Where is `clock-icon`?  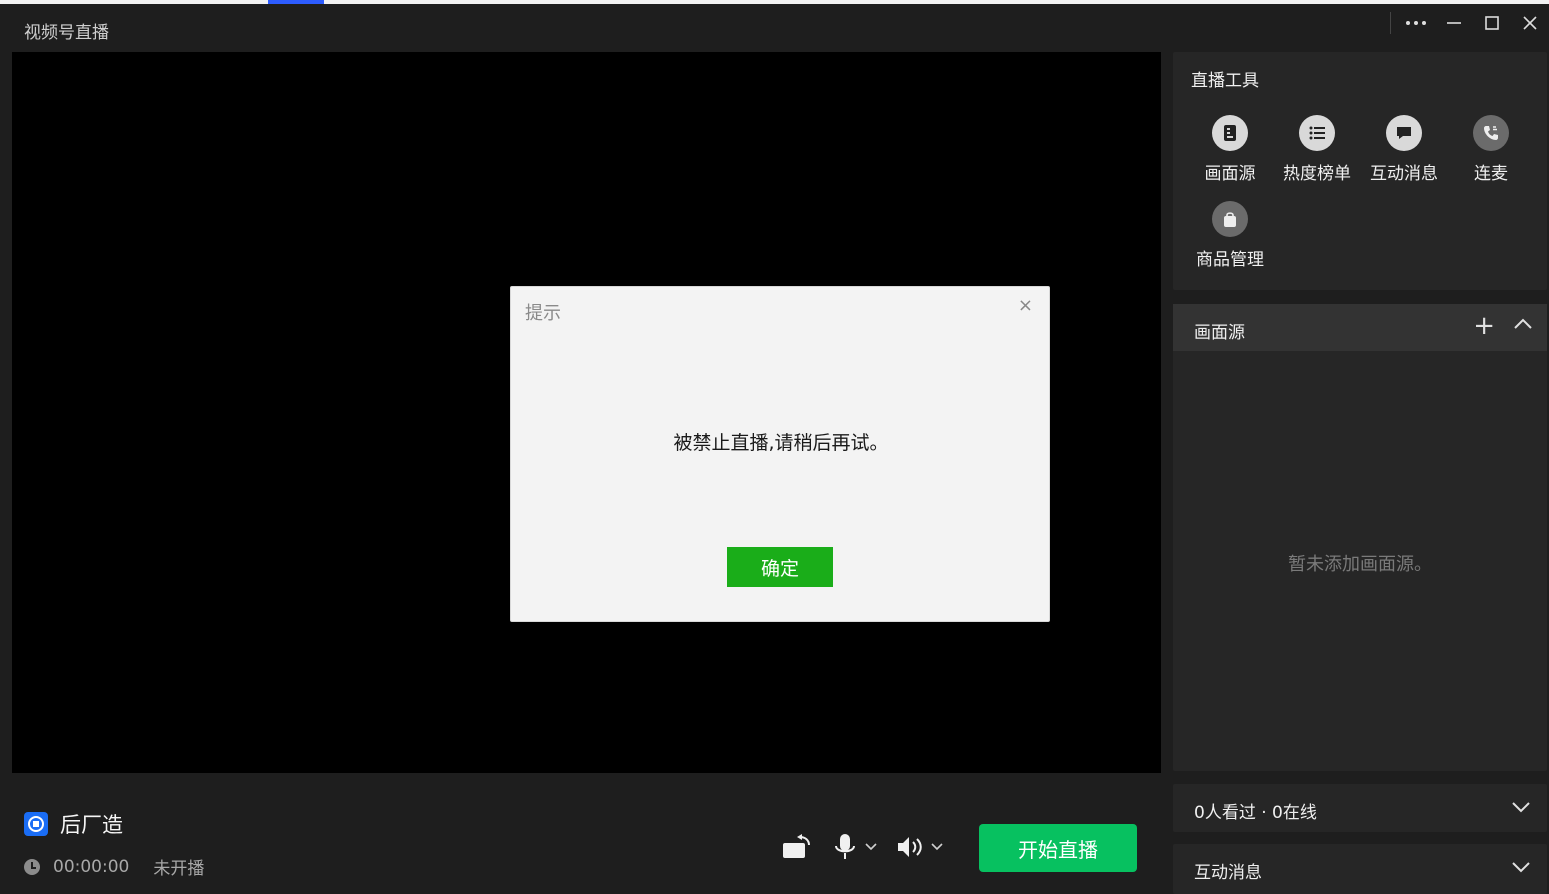 clock-icon is located at coordinates (32, 866).